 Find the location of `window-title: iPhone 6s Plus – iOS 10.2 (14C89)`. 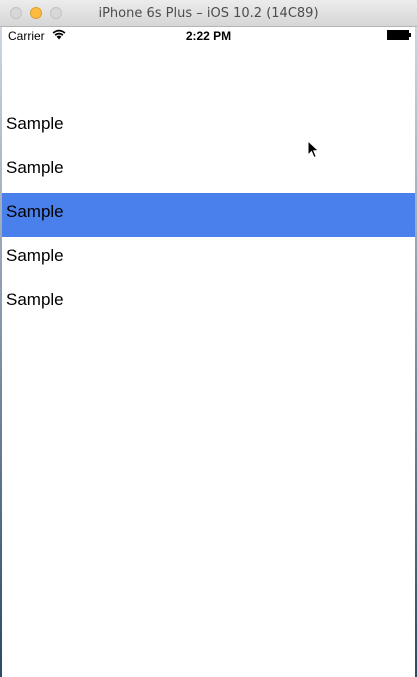

window-title: iPhone 6s Plus – iOS 10.2 (14C89) is located at coordinates (208, 13).